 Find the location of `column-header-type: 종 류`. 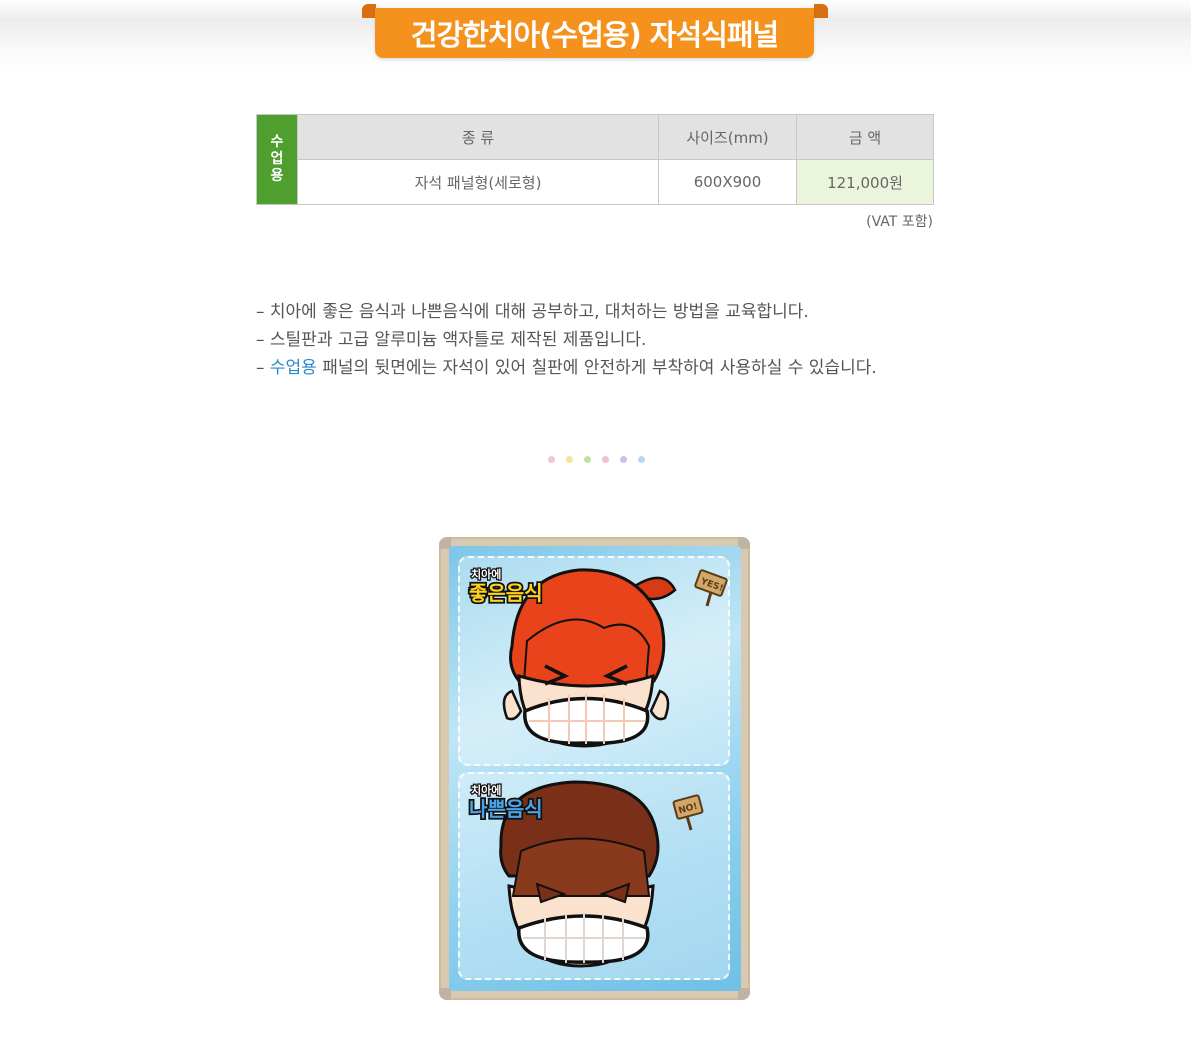

column-header-type: 종 류 is located at coordinates (478, 137).